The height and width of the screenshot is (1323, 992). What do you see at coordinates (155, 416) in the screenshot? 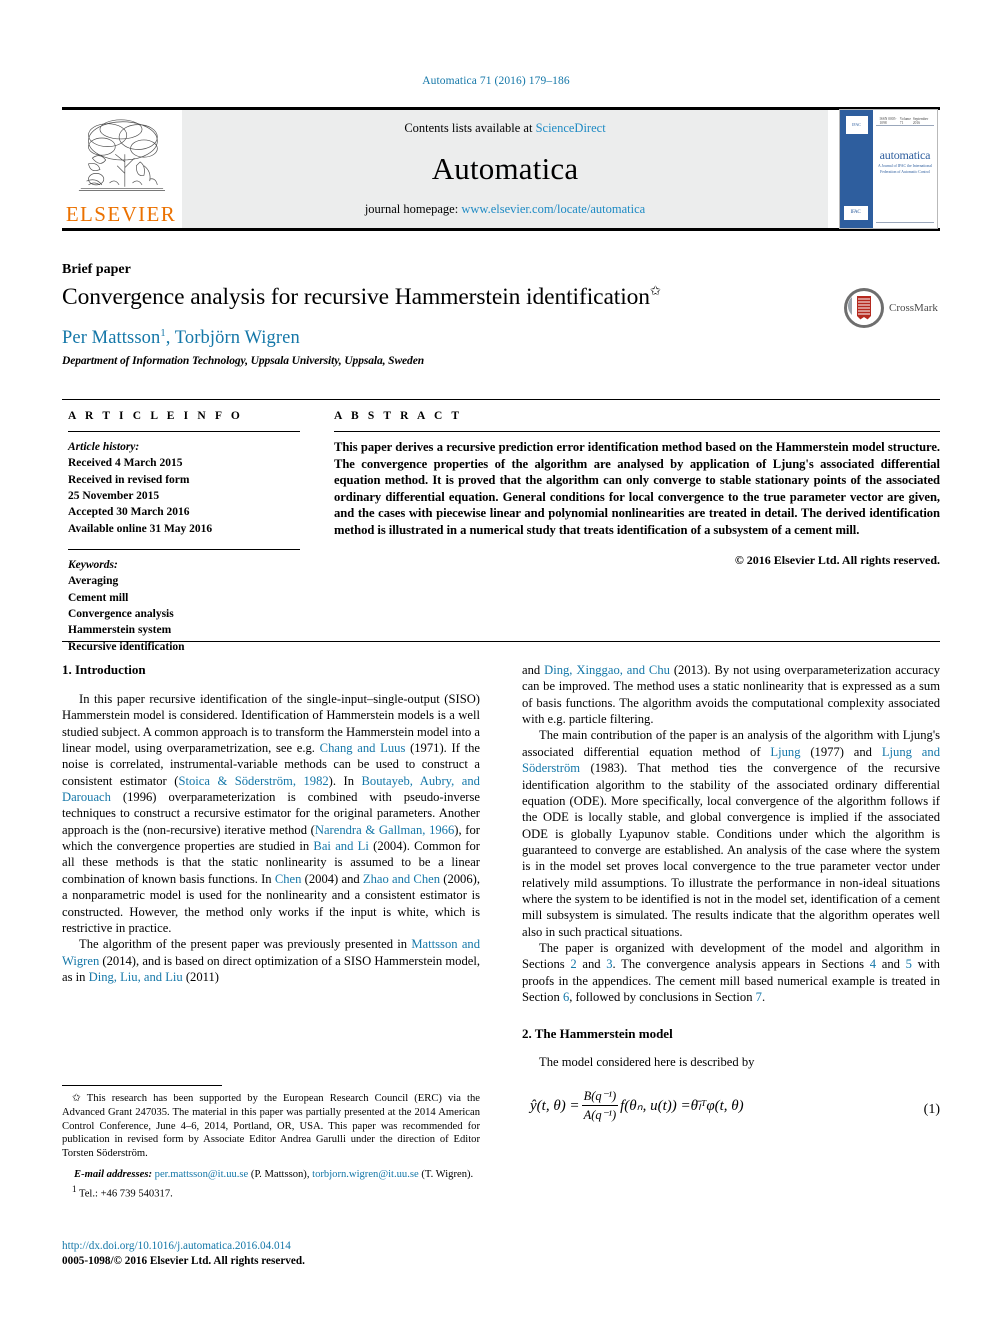
I see `article-info-heading: A R T I C L E I N F O` at bounding box center [155, 416].